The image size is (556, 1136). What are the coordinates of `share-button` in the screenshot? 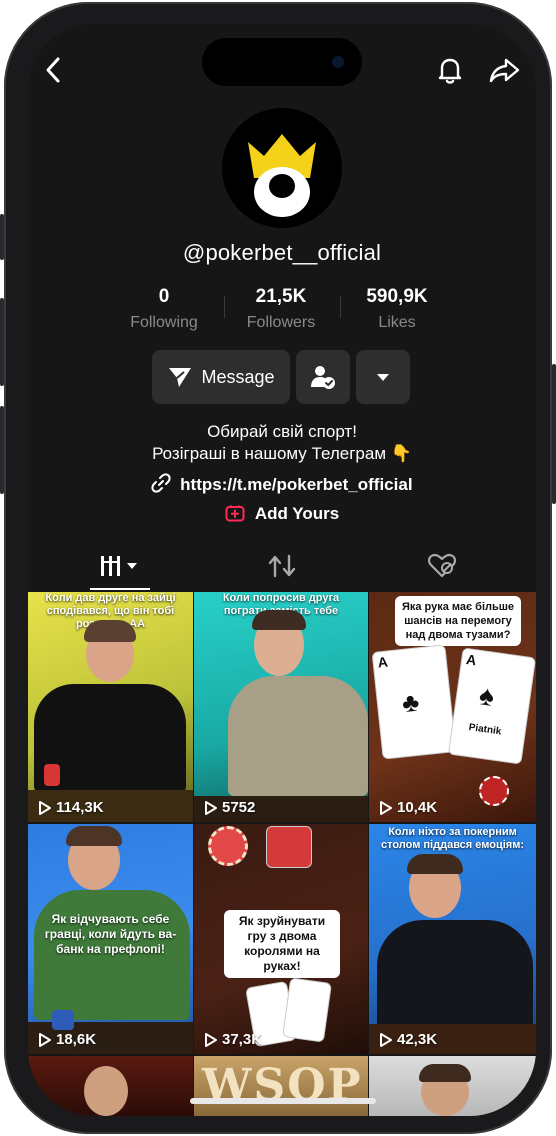 It's located at (505, 72).